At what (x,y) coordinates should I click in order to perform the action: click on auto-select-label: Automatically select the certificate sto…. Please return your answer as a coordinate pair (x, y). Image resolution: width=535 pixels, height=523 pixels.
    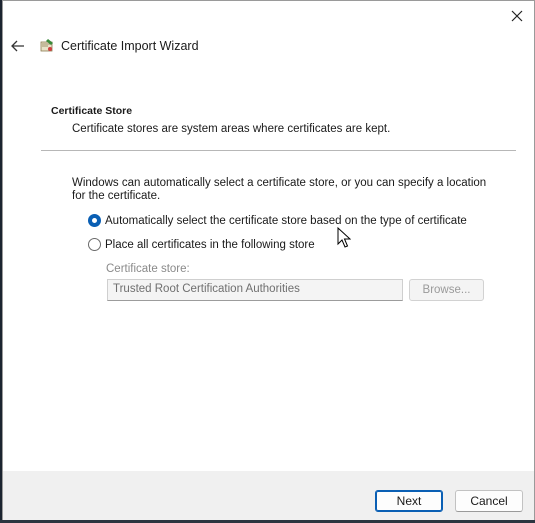
    Looking at the image, I should click on (286, 221).